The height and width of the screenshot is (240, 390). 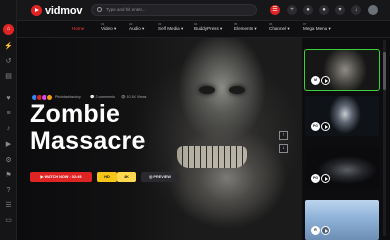 What do you see at coordinates (315, 80) in the screenshot?
I see `rating-badge: M` at bounding box center [315, 80].